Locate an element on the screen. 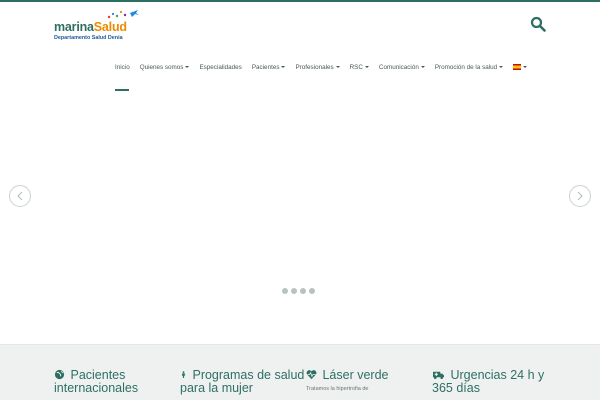 This screenshot has height=400, width=600. logo-word-marina: marina is located at coordinates (74, 27).